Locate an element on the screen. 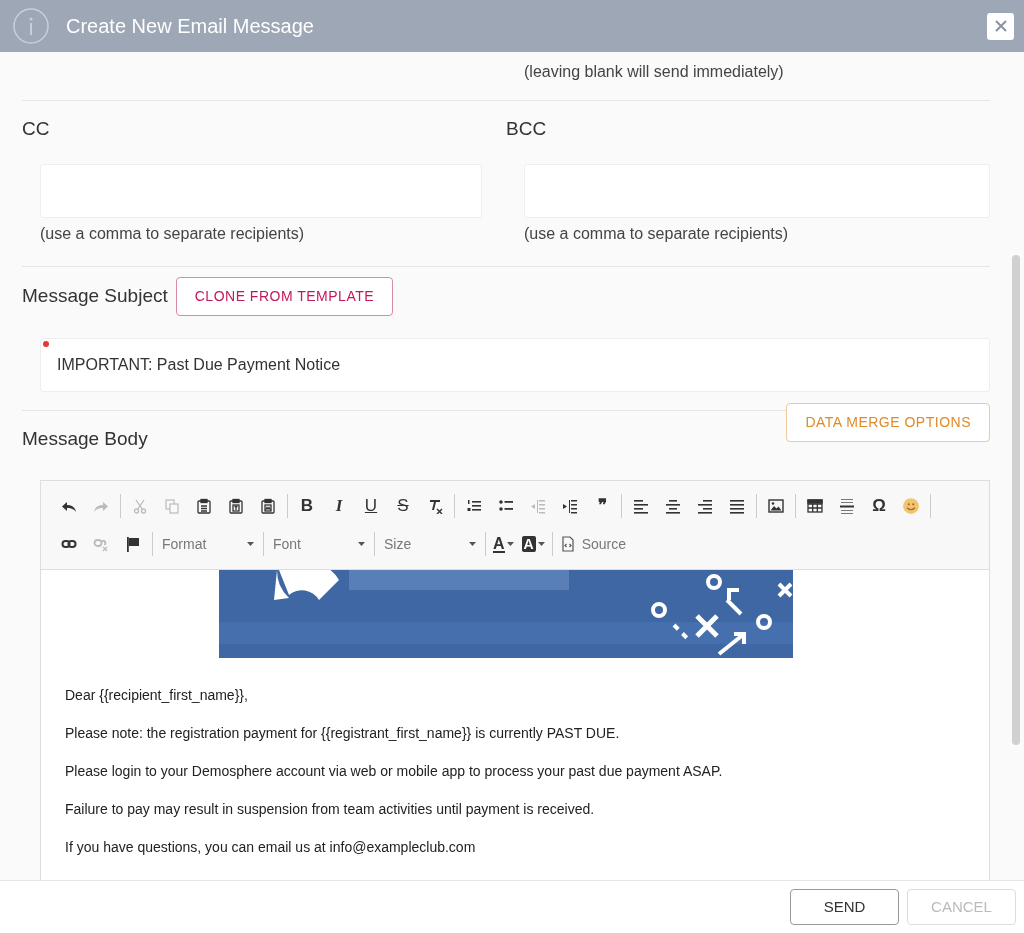 The width and height of the screenshot is (1024, 933). clear-format-icon is located at coordinates (435, 506).